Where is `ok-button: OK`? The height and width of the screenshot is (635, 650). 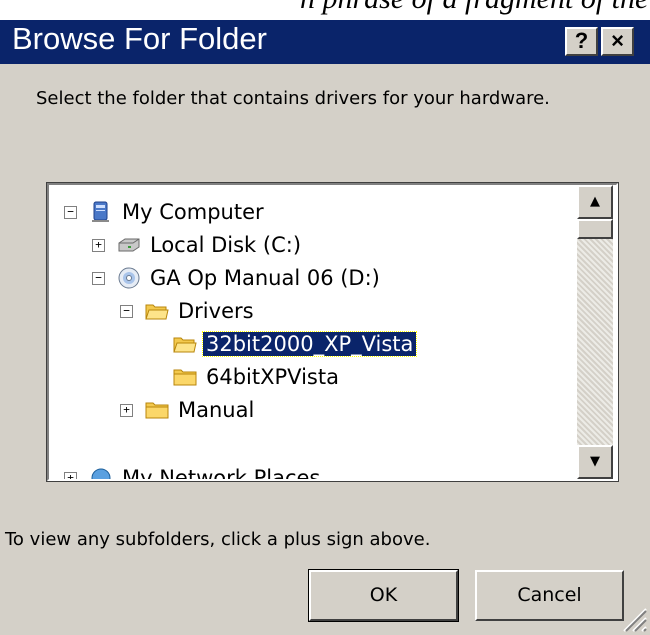 ok-button: OK is located at coordinates (383, 595).